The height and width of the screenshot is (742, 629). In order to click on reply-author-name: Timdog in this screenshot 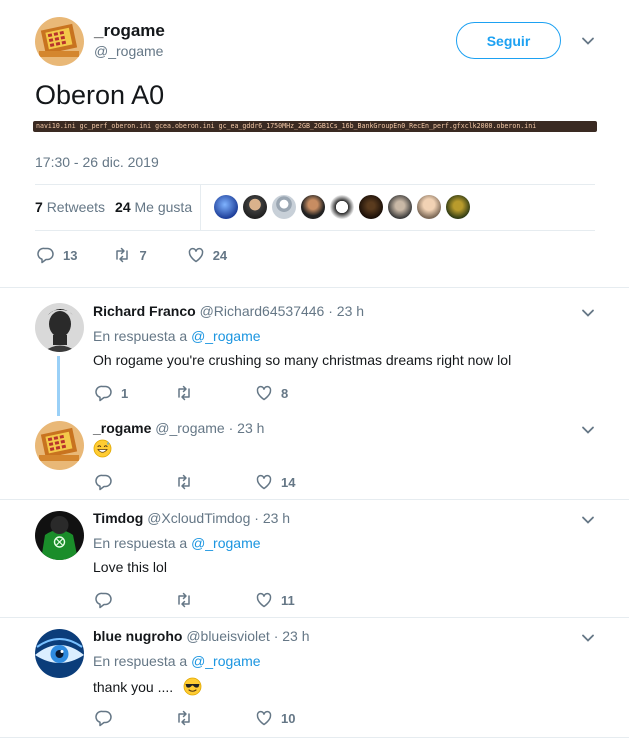, I will do `click(118, 518)`.